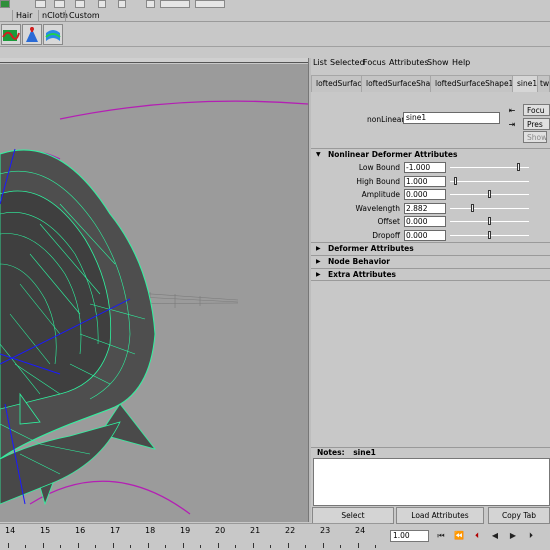 The image size is (550, 550). Describe the element at coordinates (512, 125) in the screenshot. I see `output-connection-icon: ⇥` at that location.